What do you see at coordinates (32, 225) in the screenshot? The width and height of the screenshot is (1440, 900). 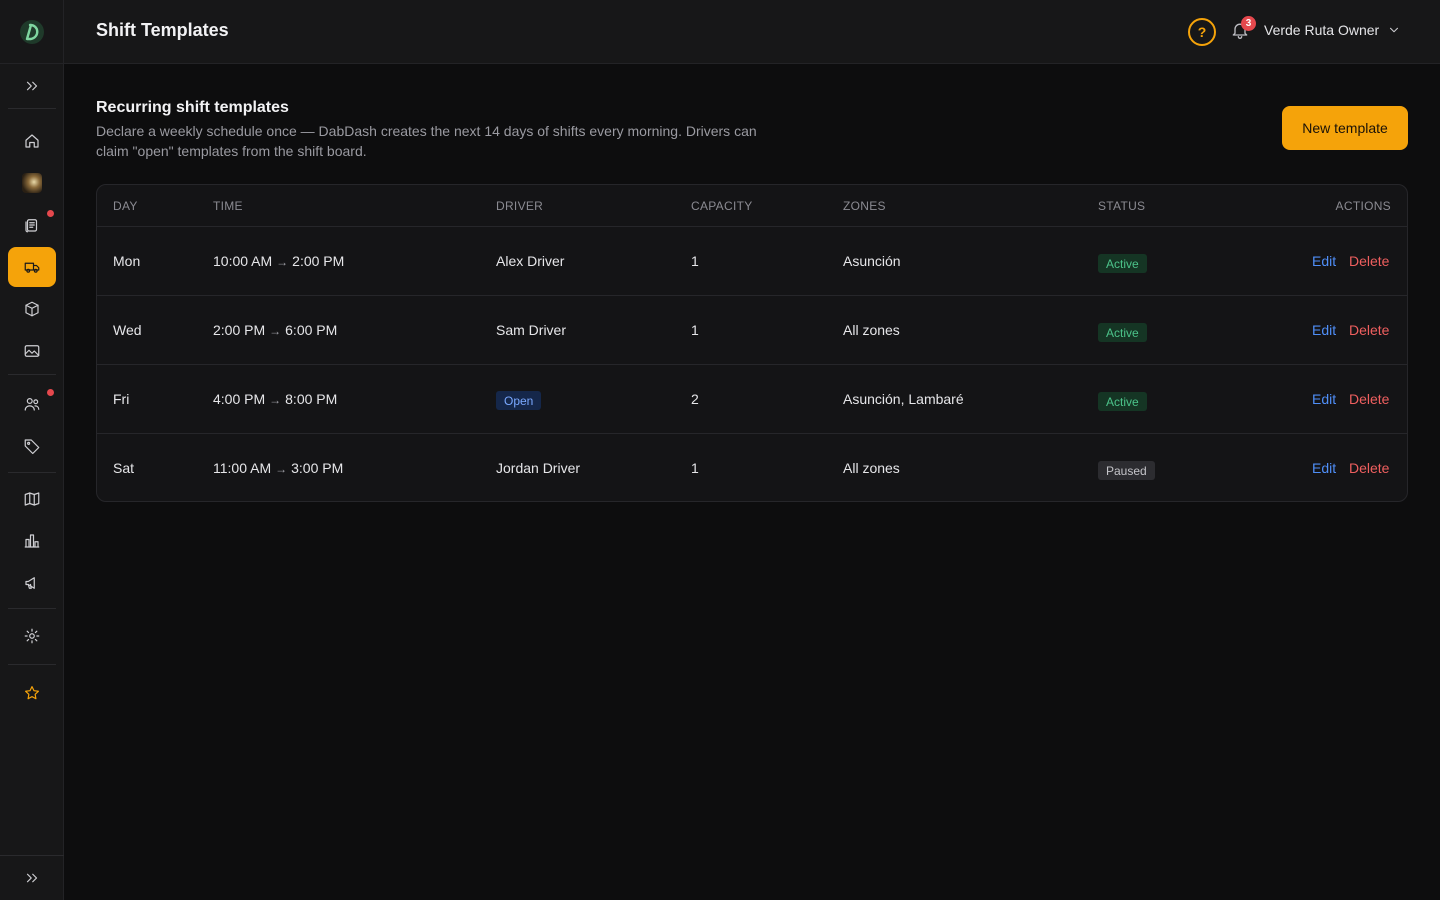 I see `sidebar-item-orders` at bounding box center [32, 225].